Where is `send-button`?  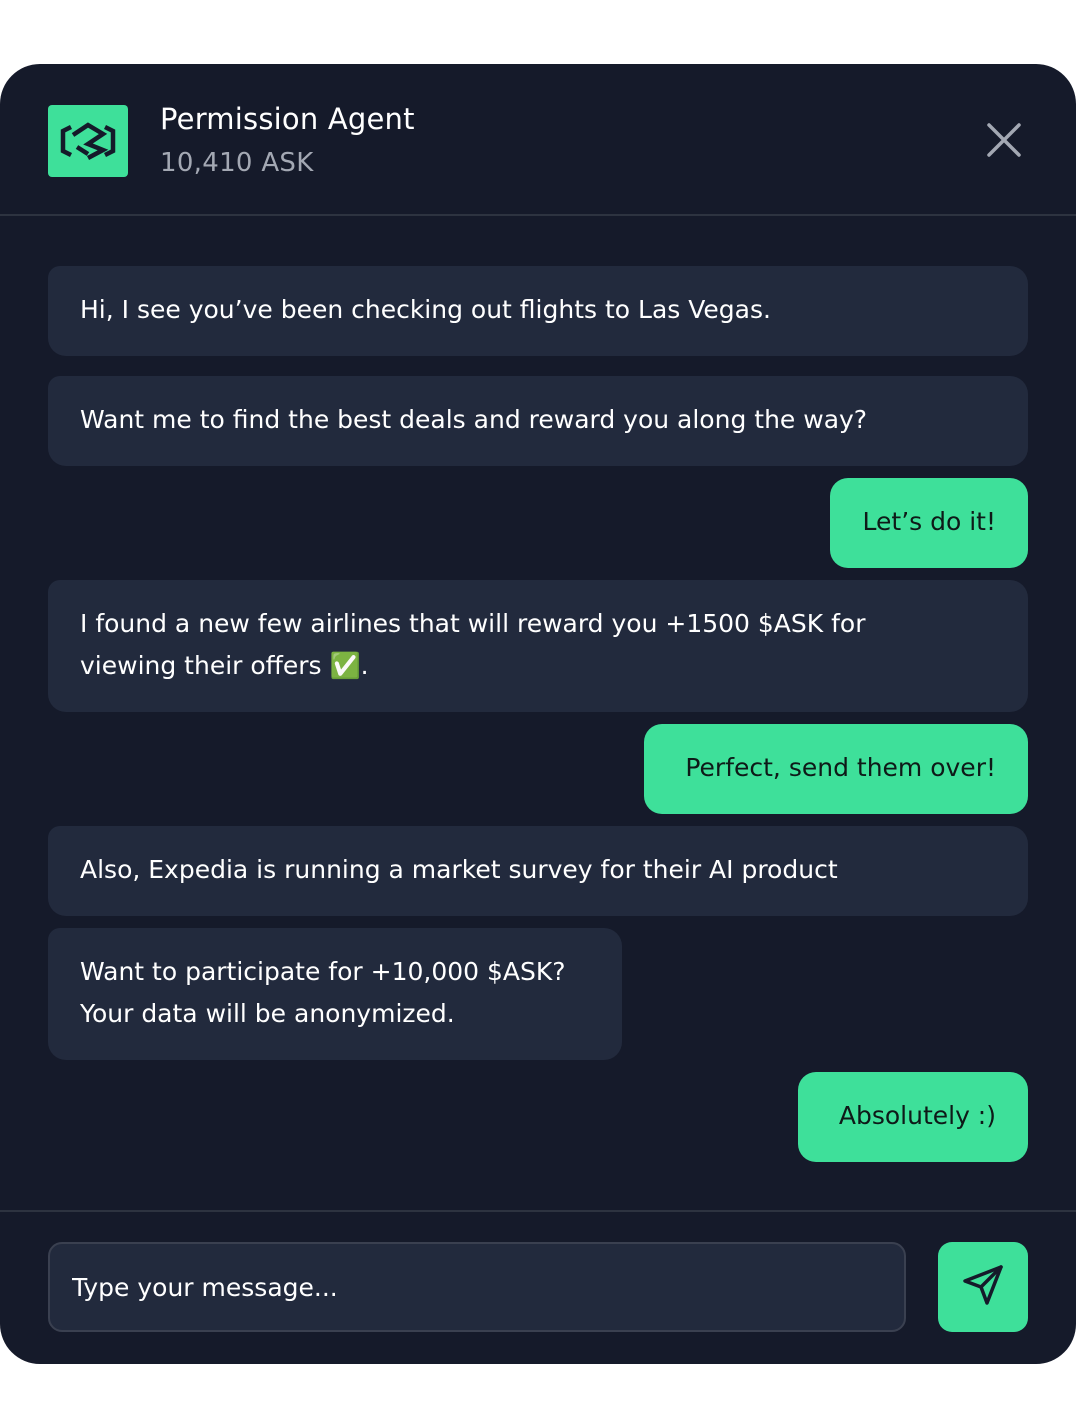
send-button is located at coordinates (983, 1287).